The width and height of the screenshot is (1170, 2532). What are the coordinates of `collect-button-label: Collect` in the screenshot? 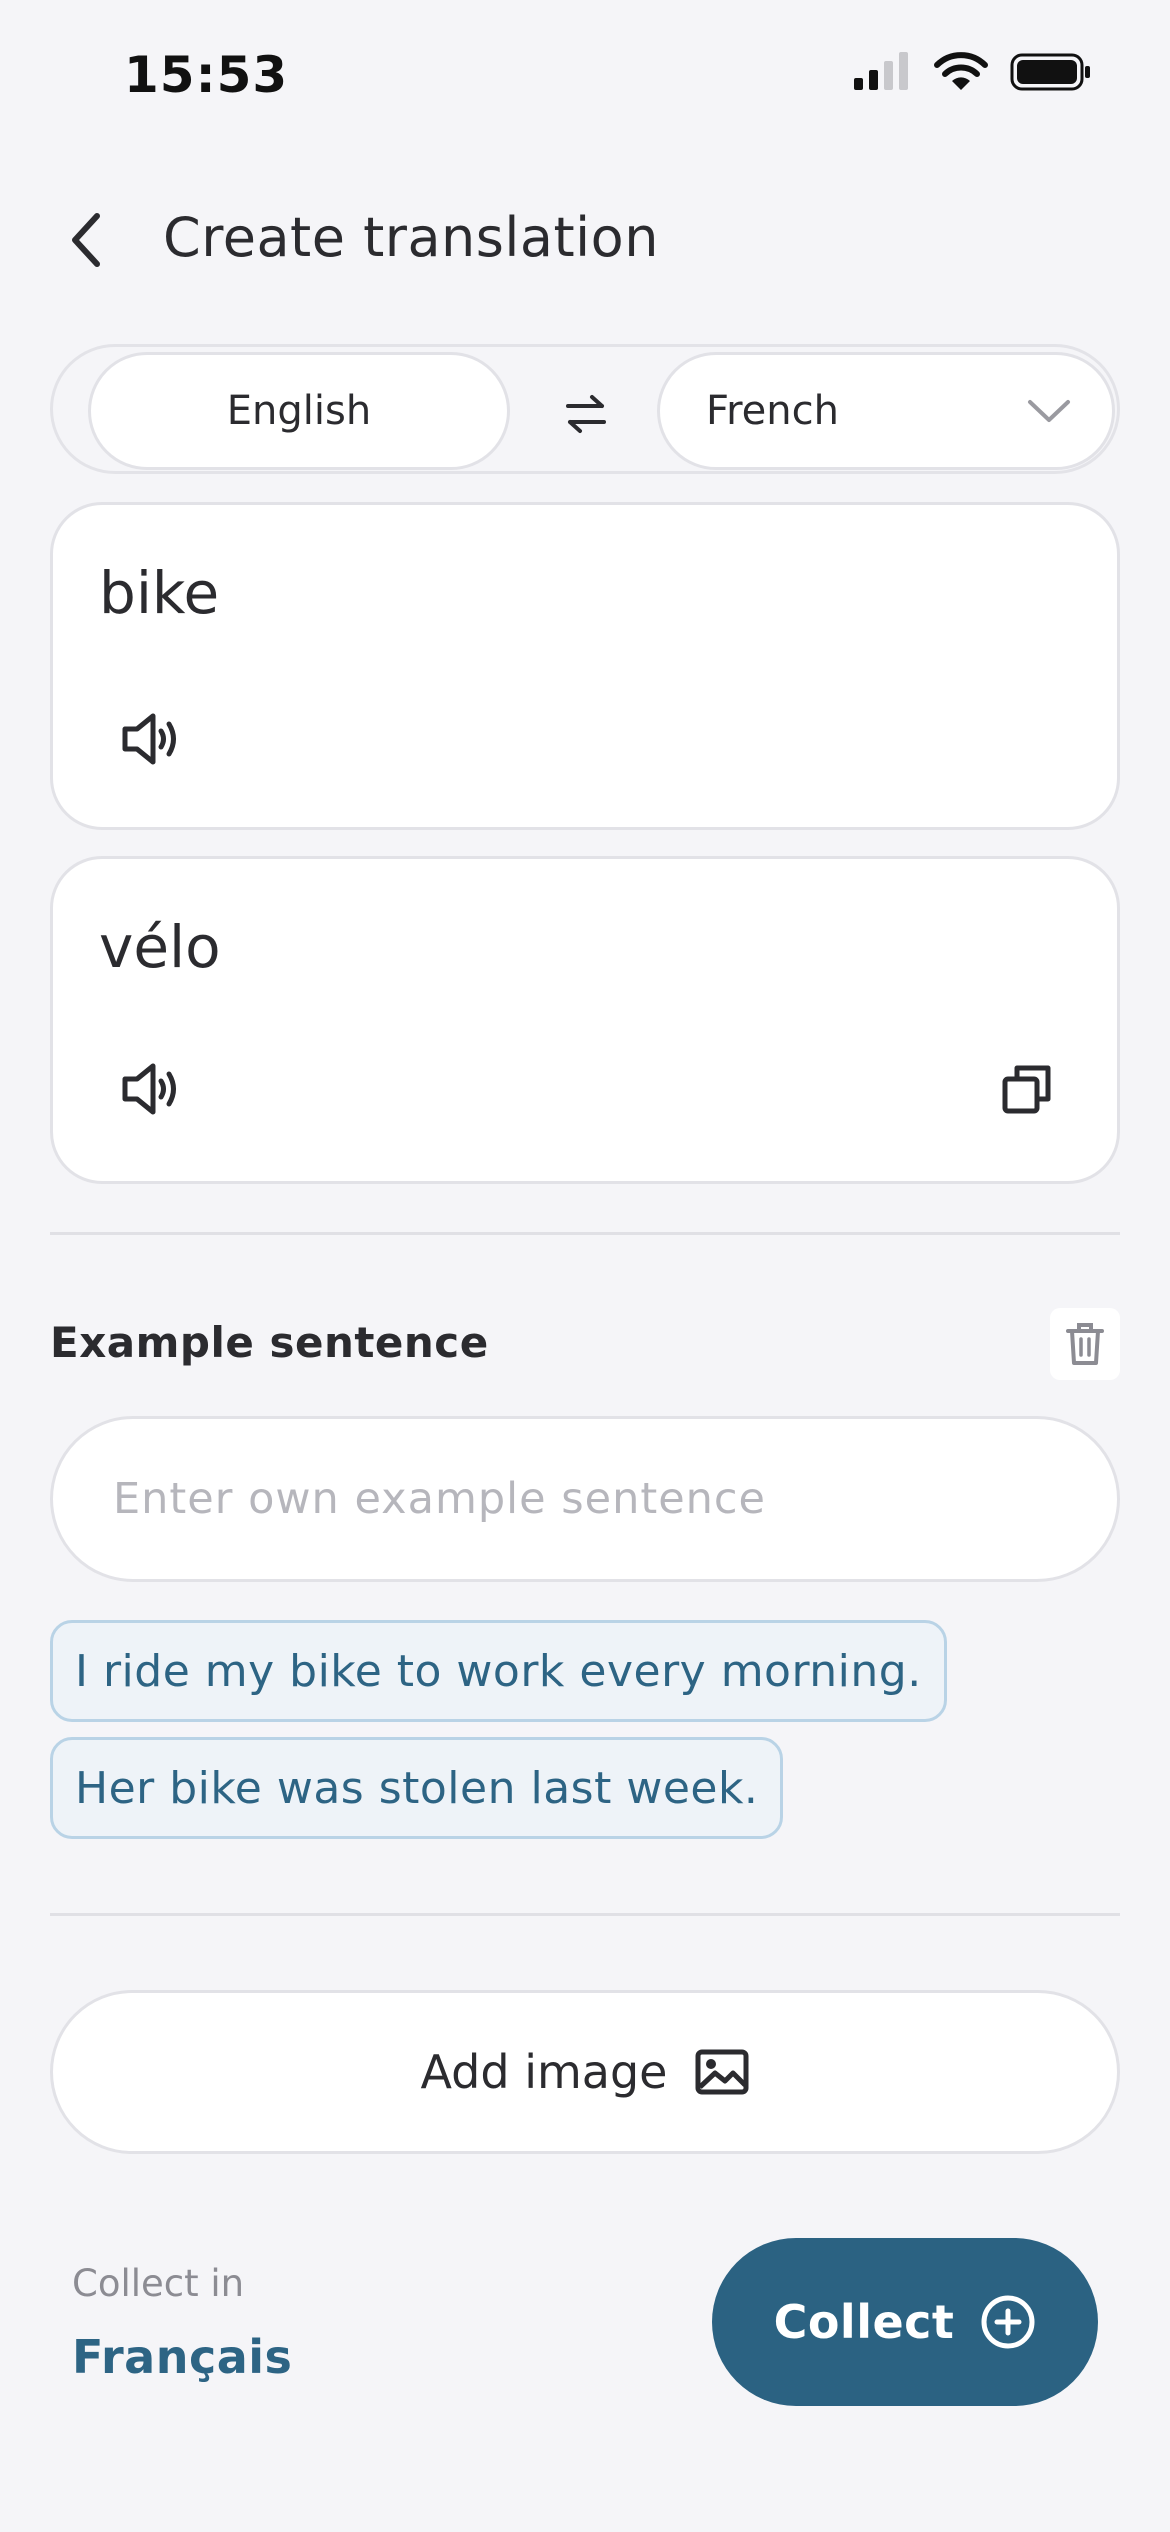 It's located at (864, 2322).